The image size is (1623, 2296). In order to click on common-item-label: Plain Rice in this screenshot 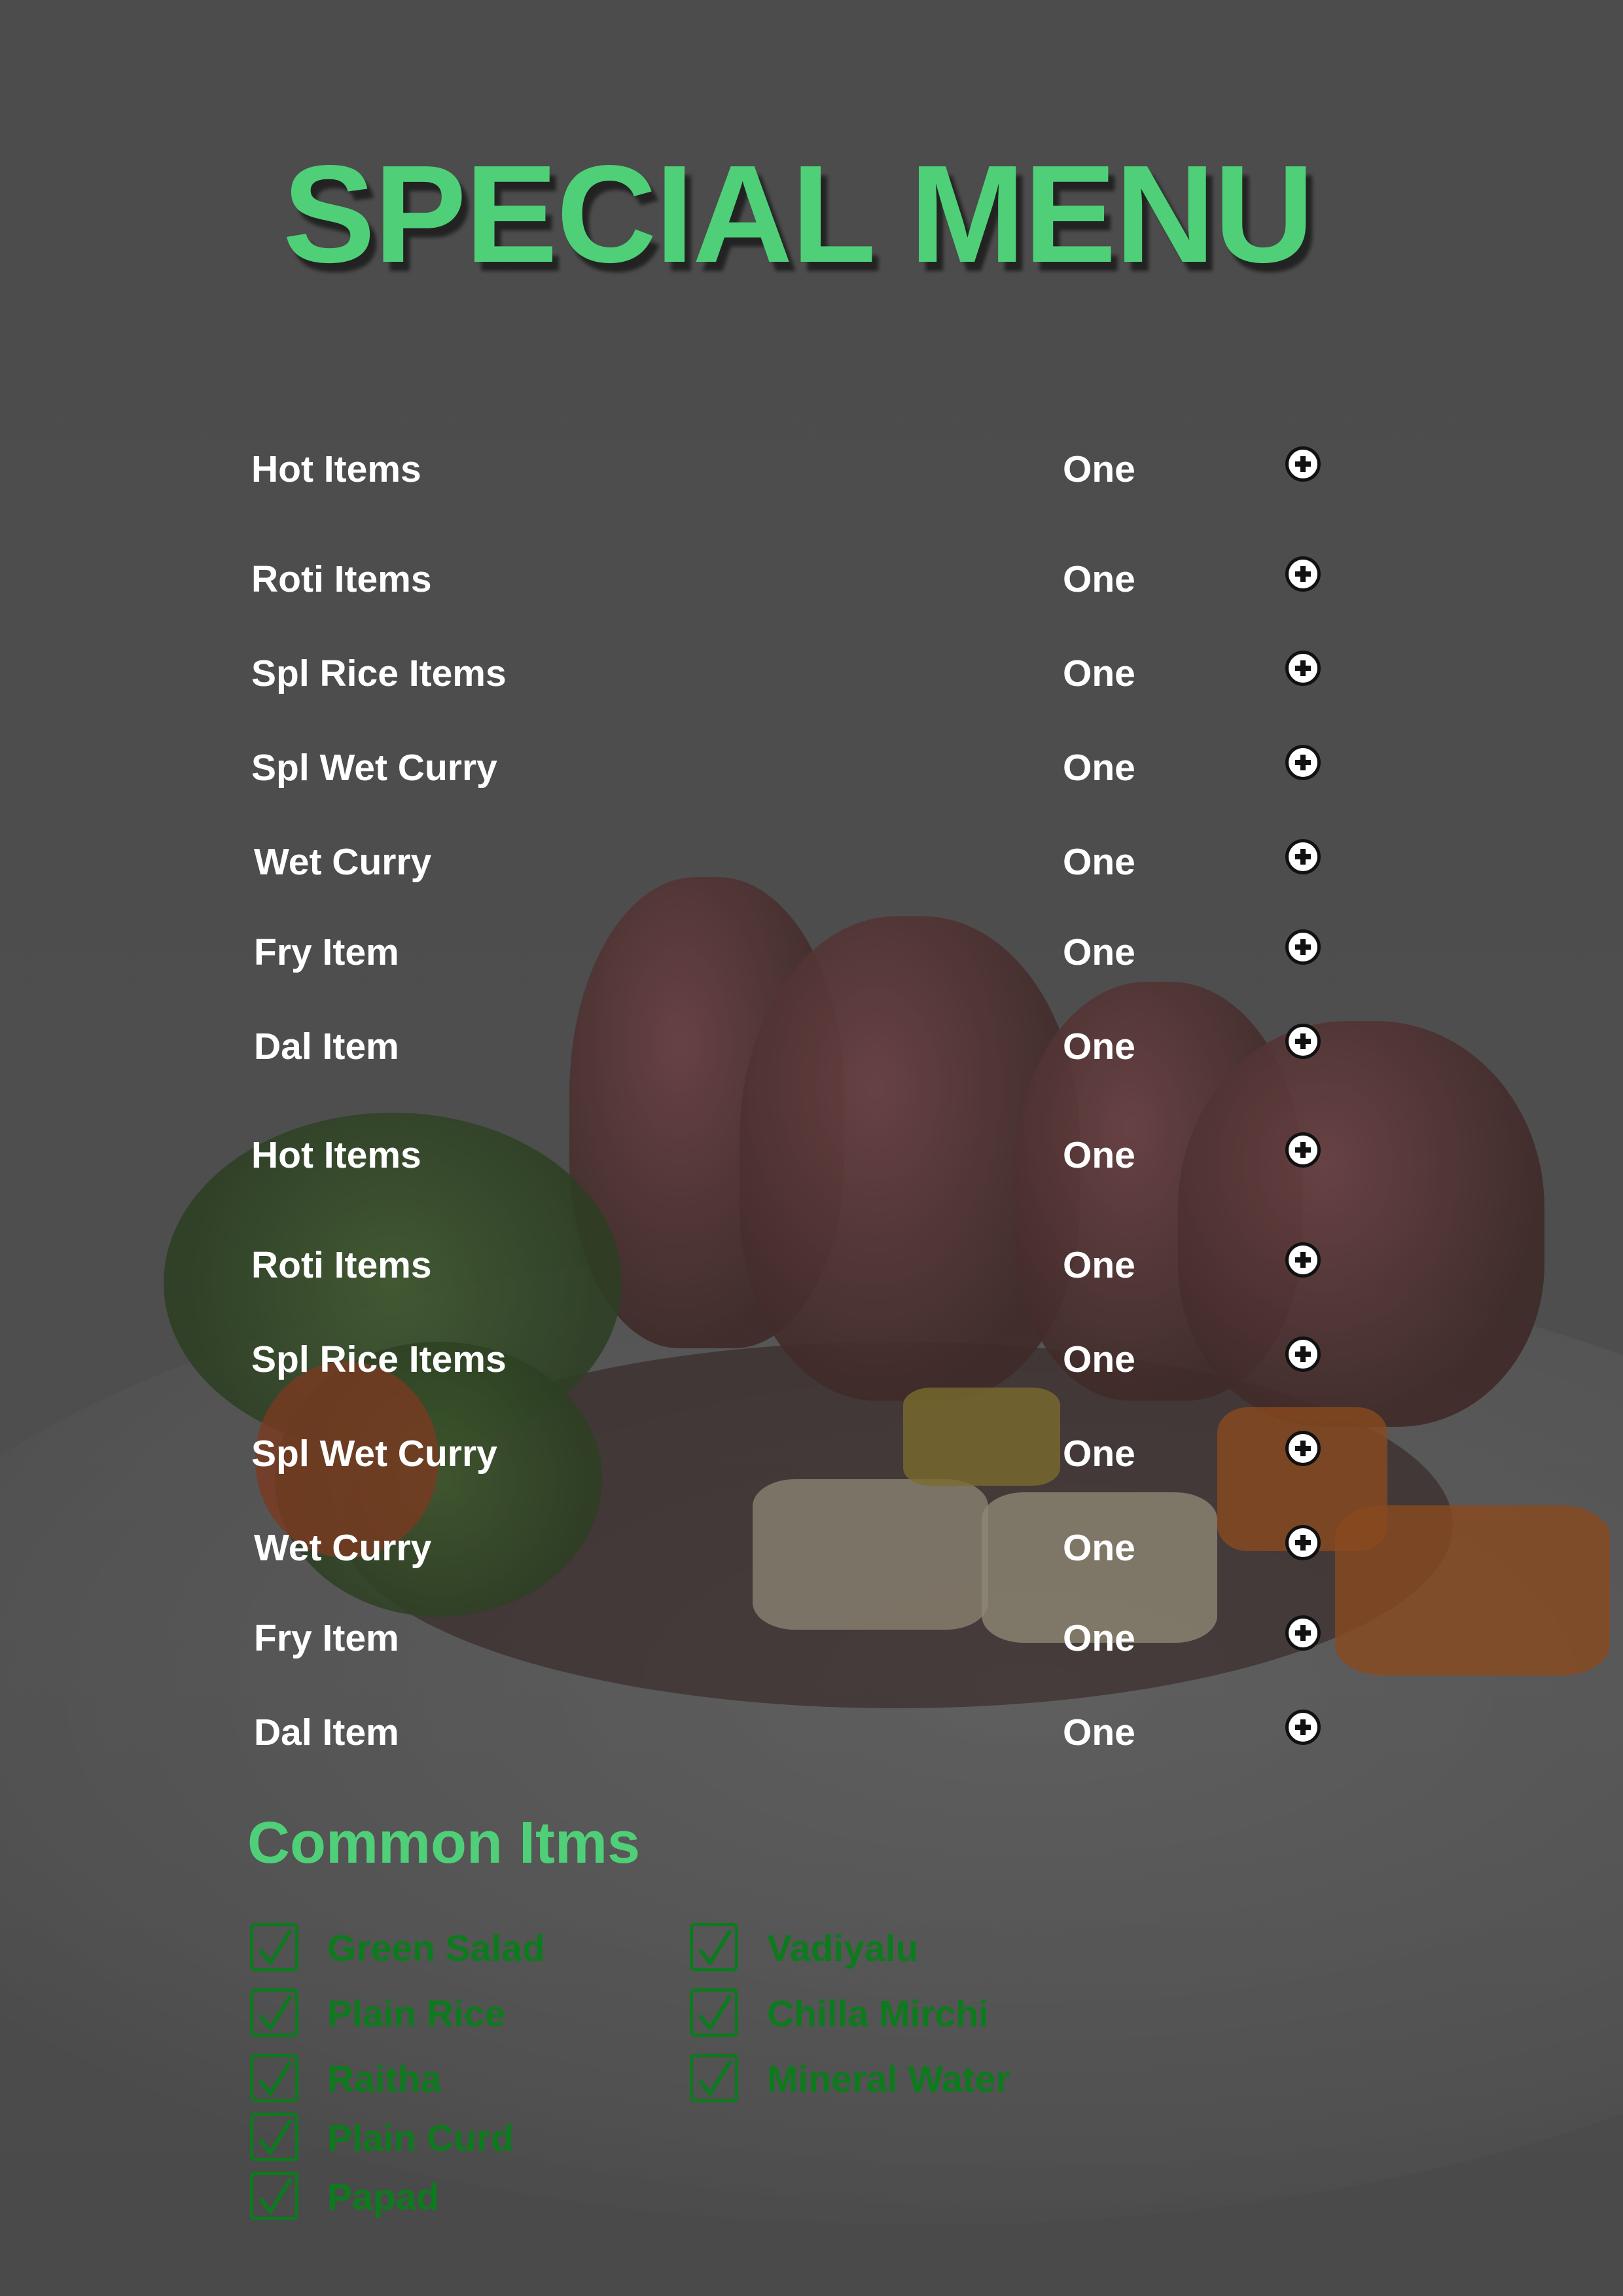, I will do `click(417, 2014)`.